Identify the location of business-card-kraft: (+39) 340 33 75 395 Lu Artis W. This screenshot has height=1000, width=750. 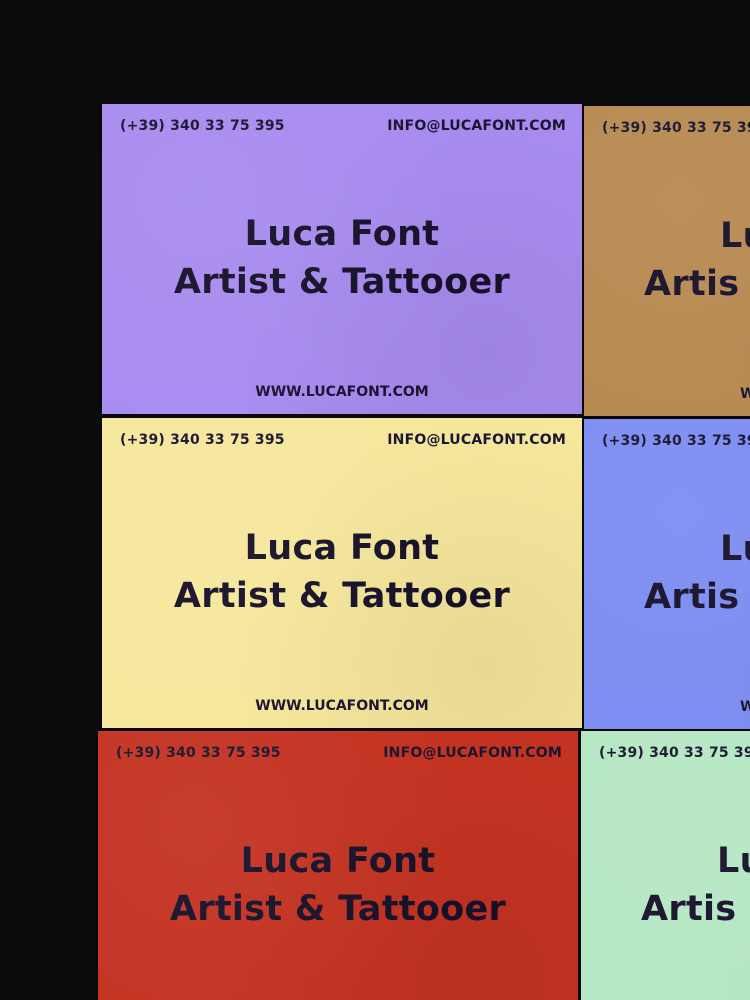
(667, 261).